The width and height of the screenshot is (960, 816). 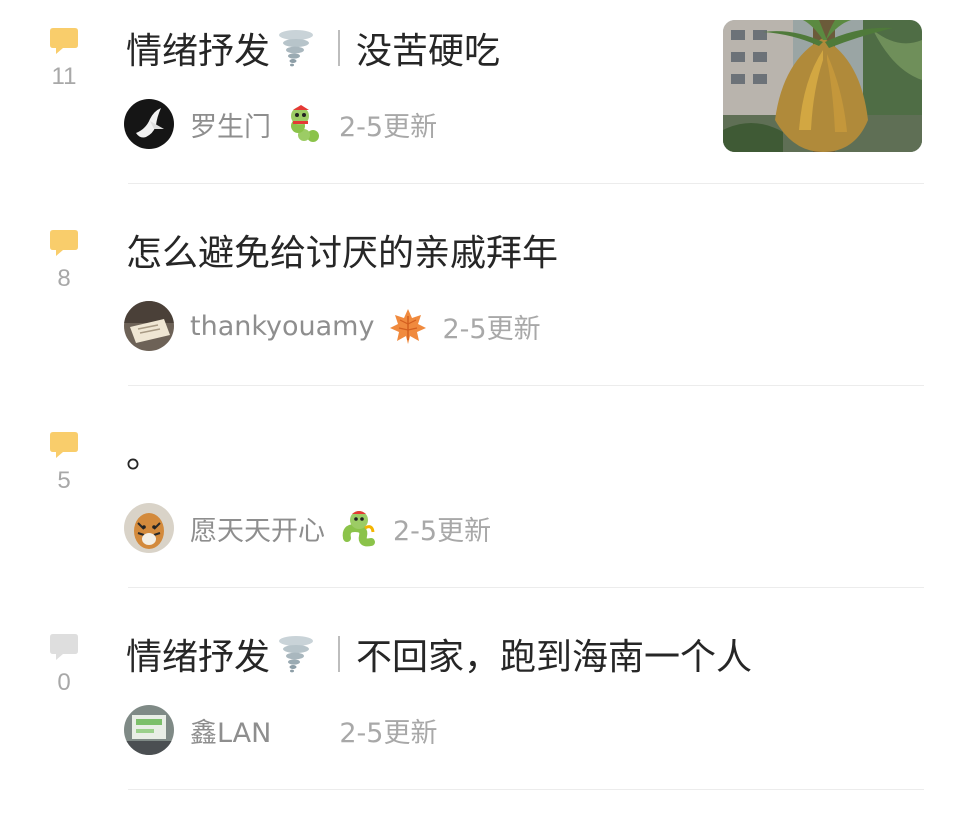 I want to click on comment-count: 8, so click(x=64, y=278).